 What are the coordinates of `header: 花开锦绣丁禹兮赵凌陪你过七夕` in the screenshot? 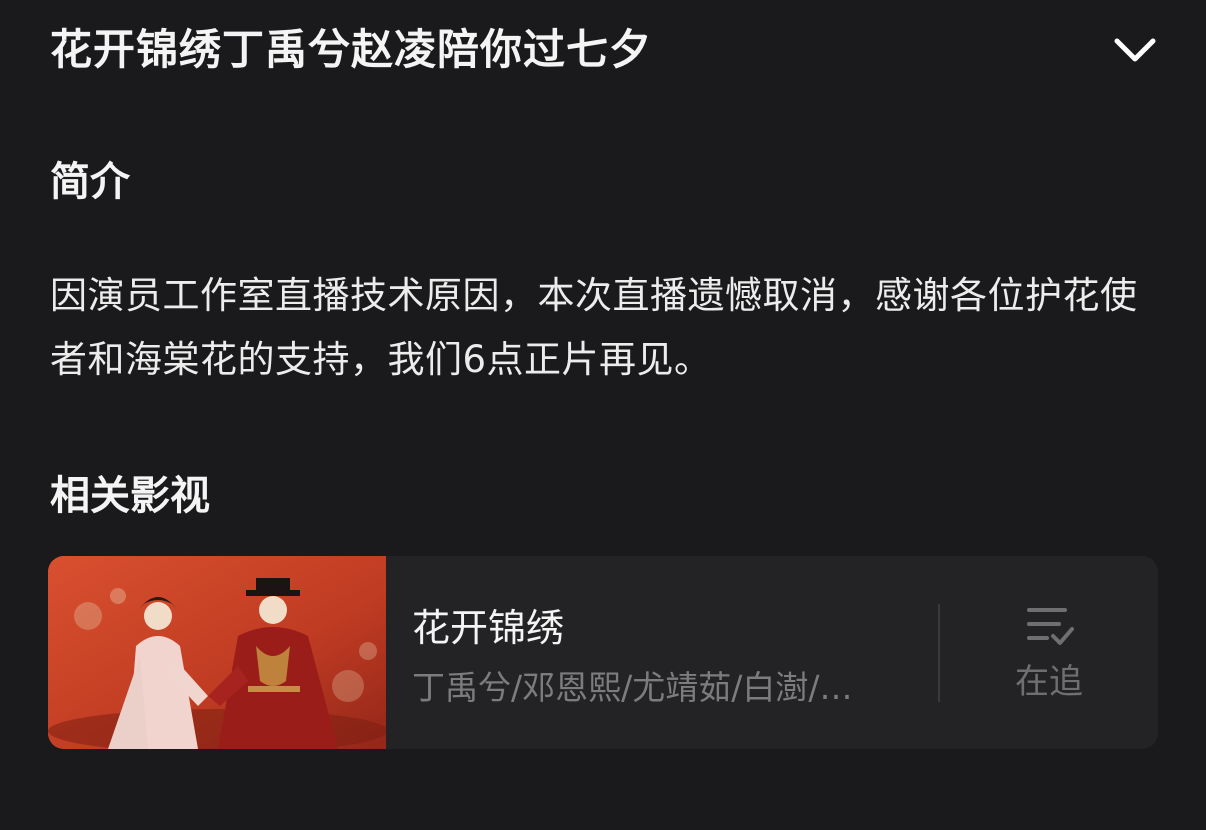 It's located at (605, 50).